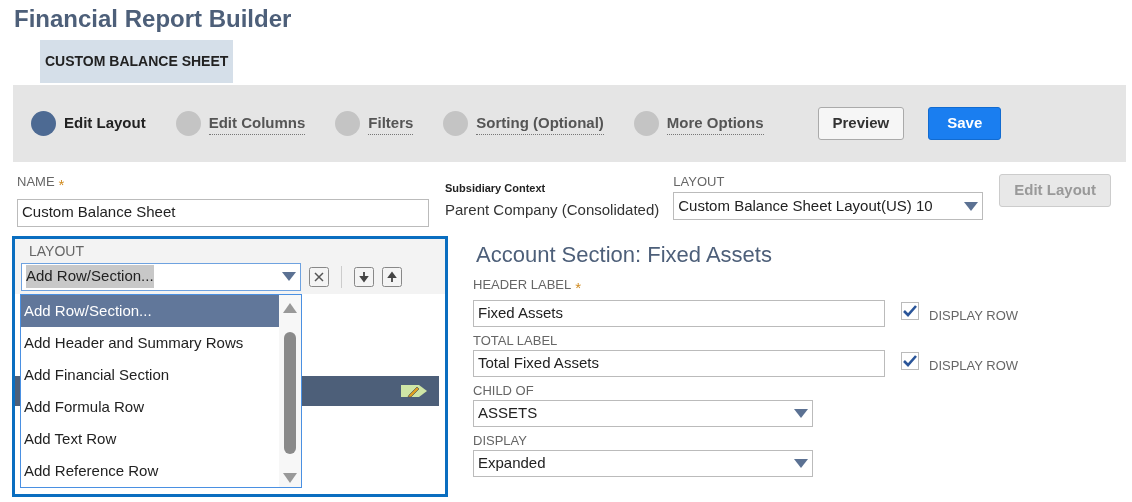  Describe the element at coordinates (150, 374) in the screenshot. I see `dropdown-option: Add Financial Section` at that location.